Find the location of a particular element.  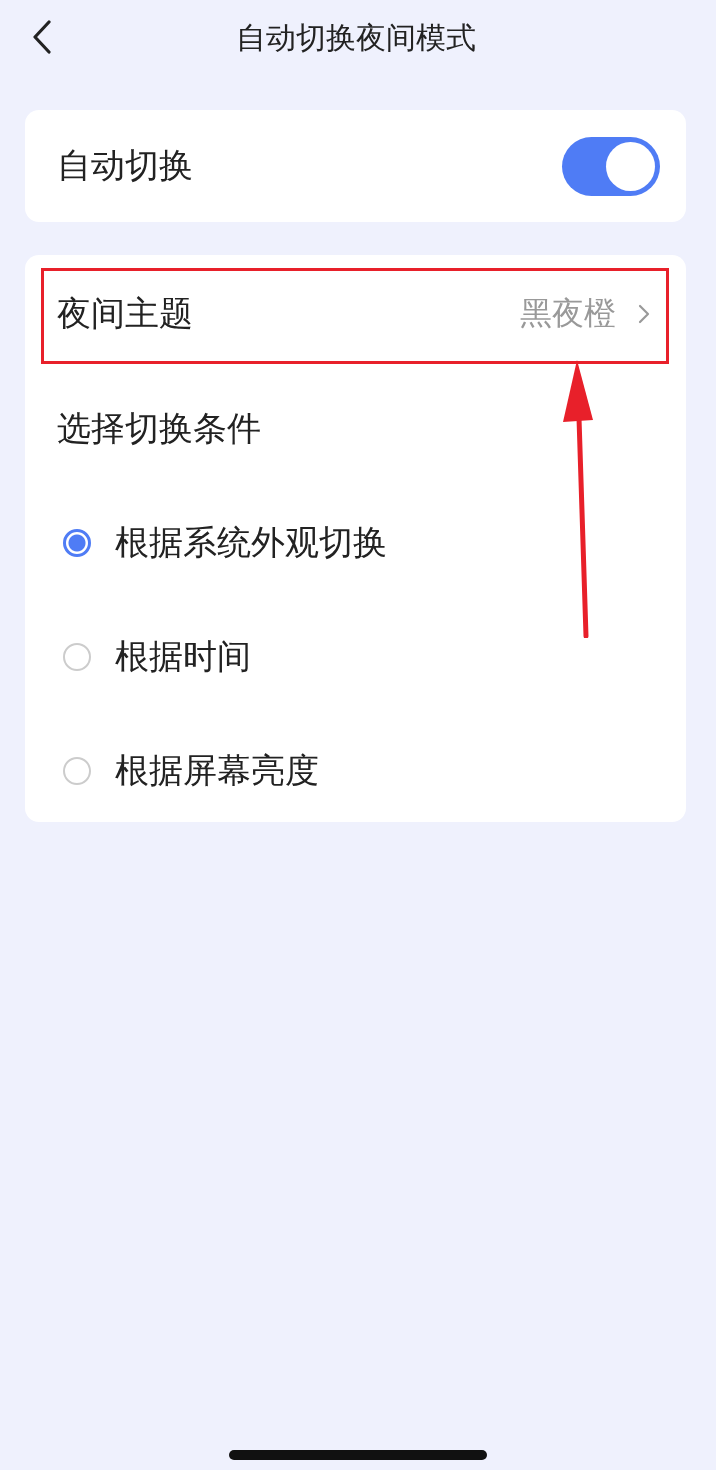

setting-label: 自动切换 is located at coordinates (125, 165).